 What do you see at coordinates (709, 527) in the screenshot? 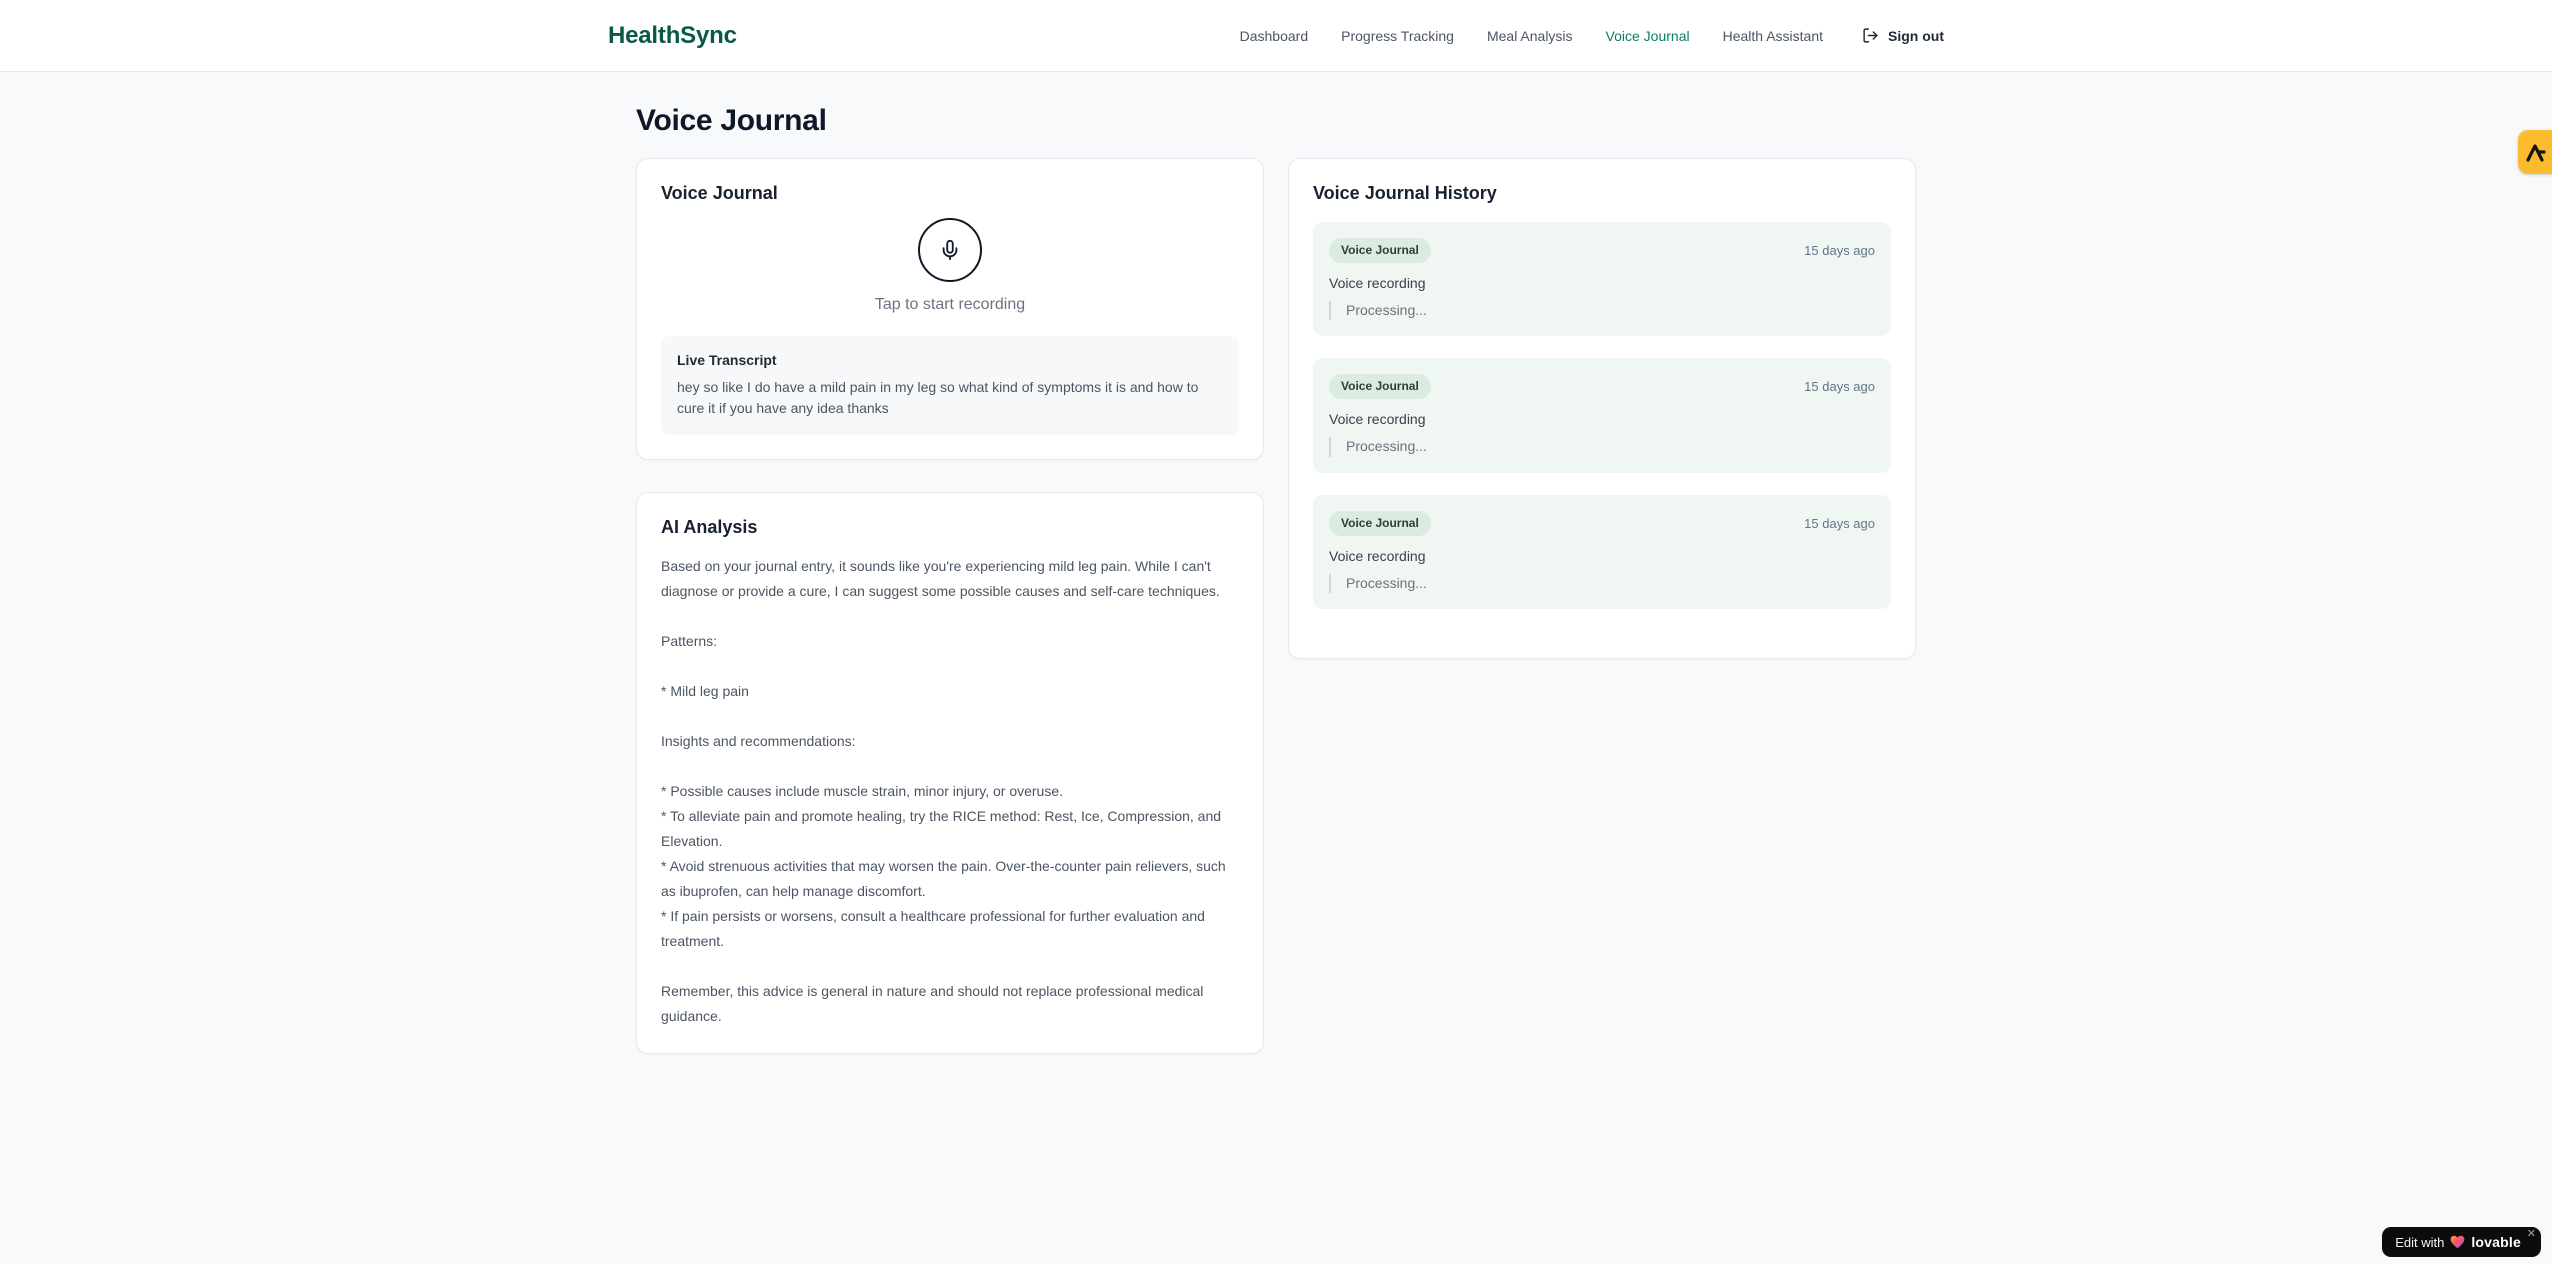
I see `ai-analysis-title: AI Analysis` at bounding box center [709, 527].